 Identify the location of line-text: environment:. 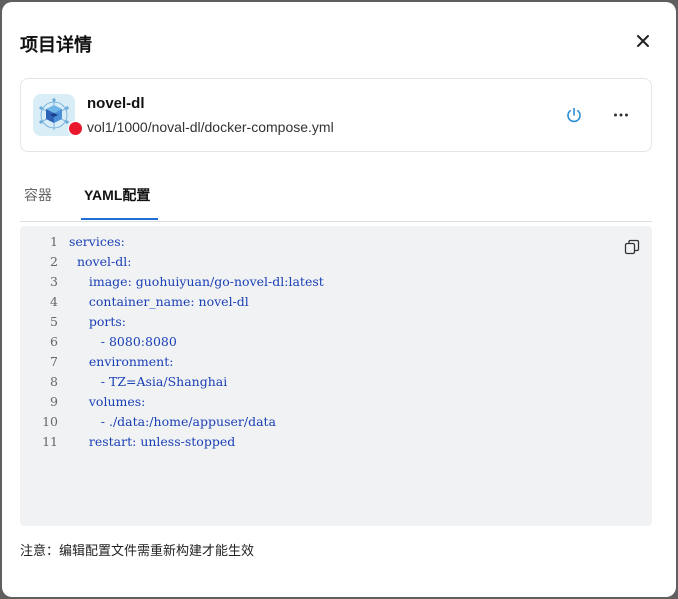
(121, 361).